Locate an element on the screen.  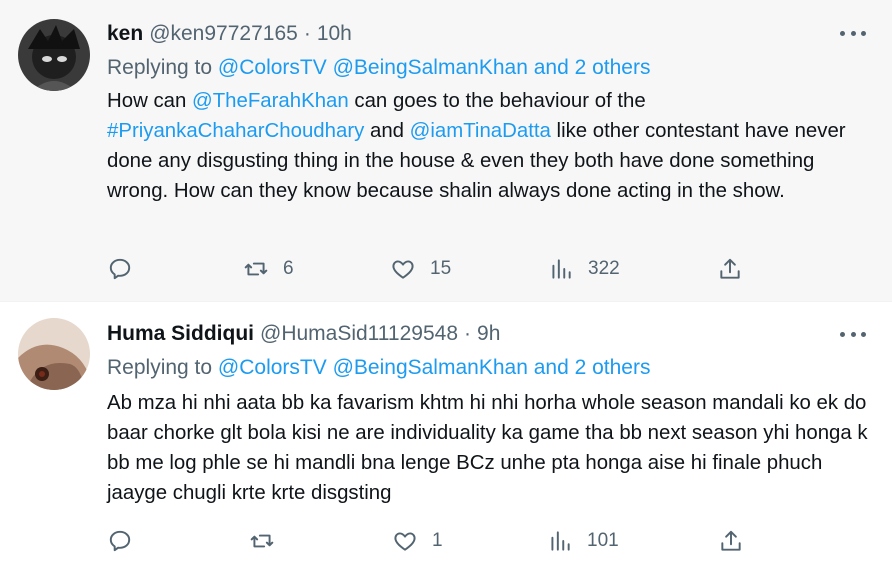
action-bar: 1 101 is located at coordinates (427, 541).